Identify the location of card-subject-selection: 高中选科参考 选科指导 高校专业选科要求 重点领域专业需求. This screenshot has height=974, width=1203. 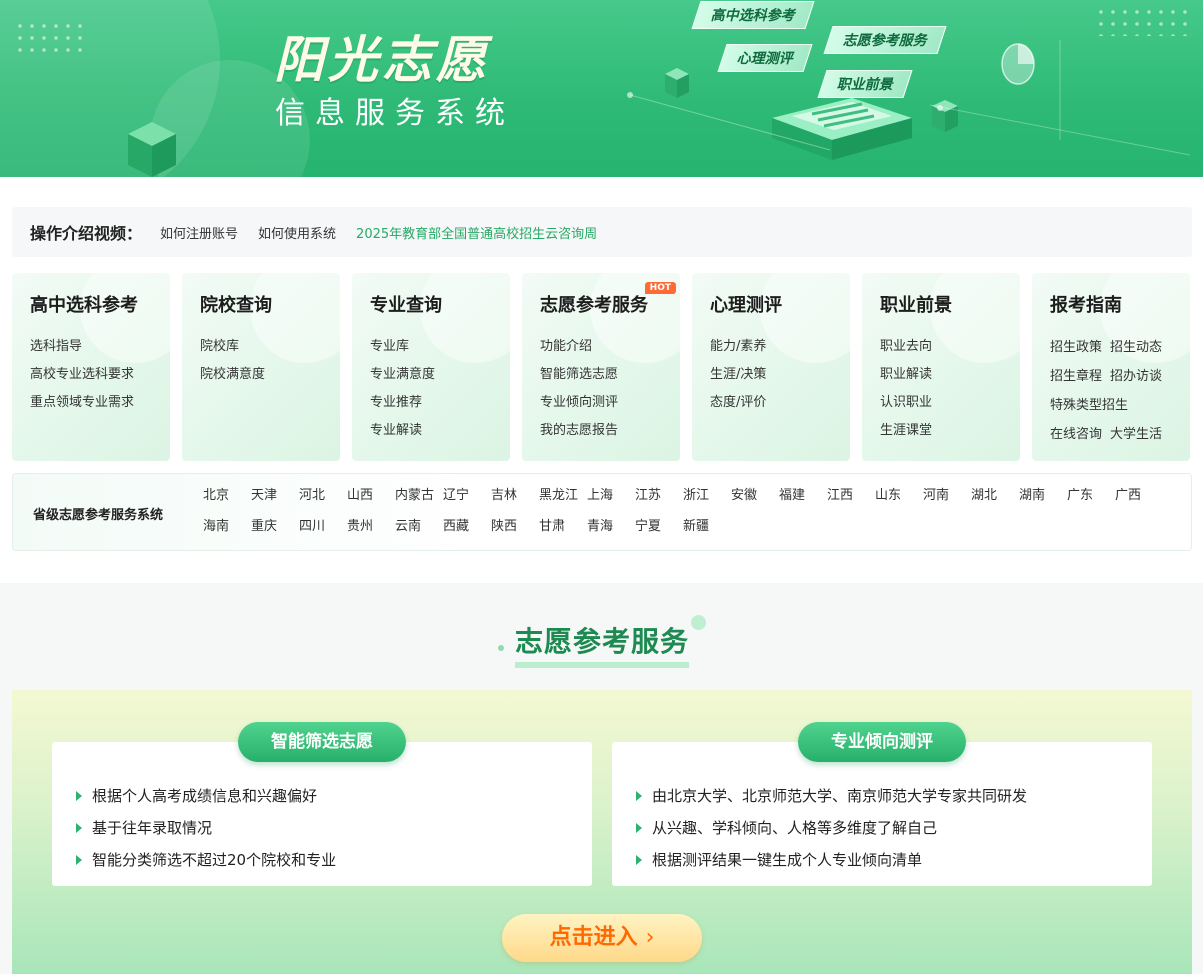
(91, 367).